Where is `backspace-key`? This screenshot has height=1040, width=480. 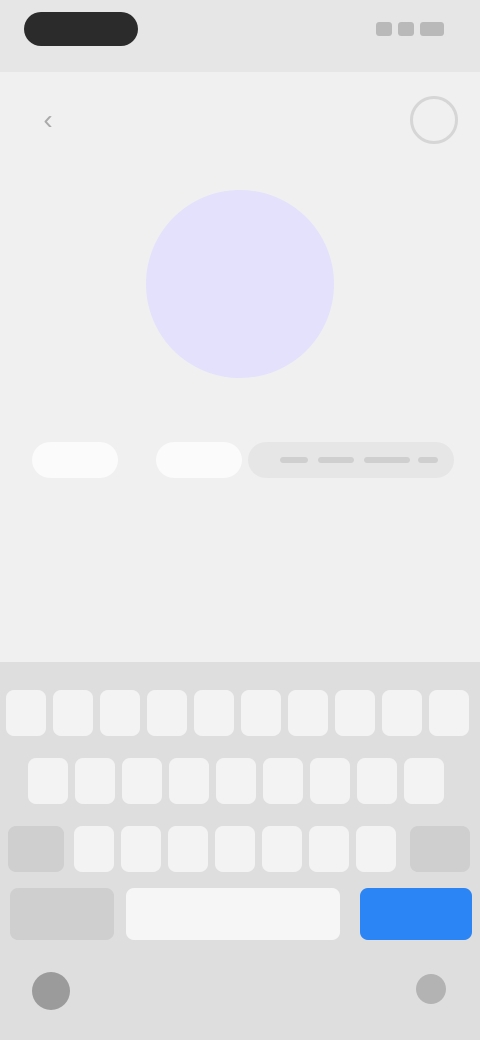 backspace-key is located at coordinates (440, 849).